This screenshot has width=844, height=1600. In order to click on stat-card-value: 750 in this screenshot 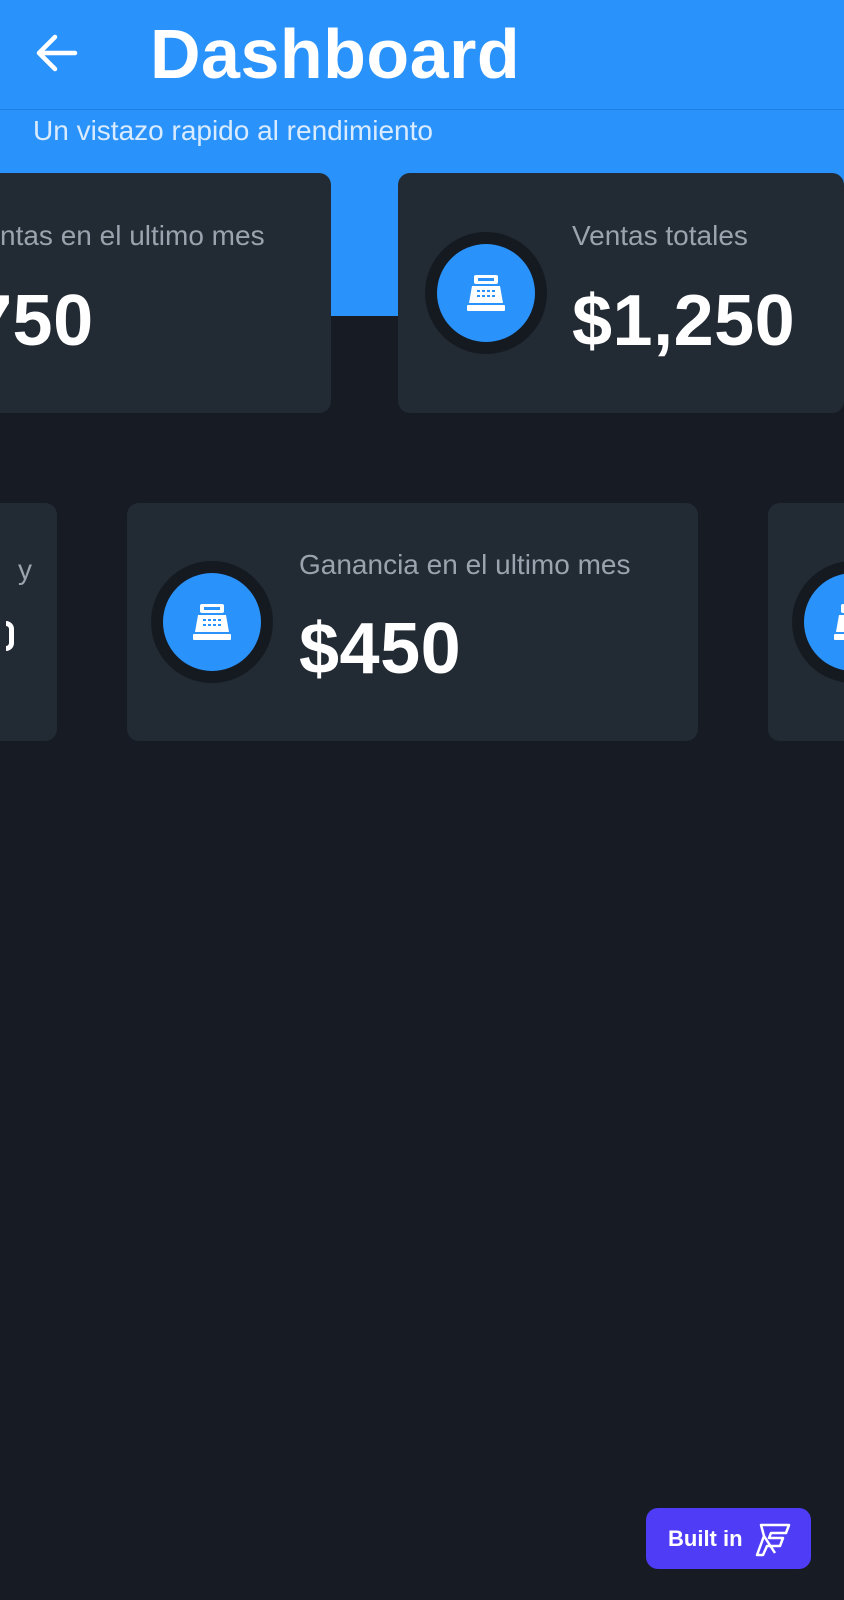, I will do `click(47, 321)`.